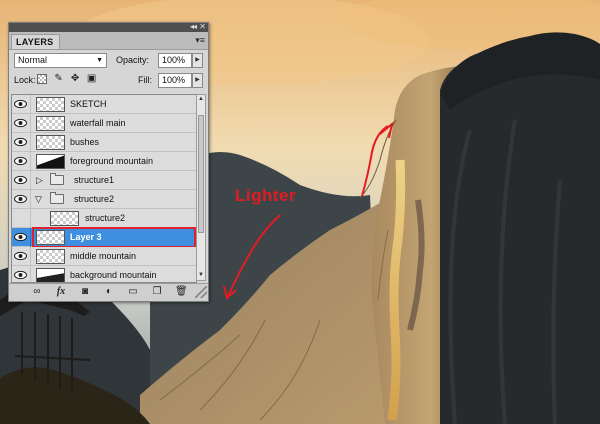 Image resolution: width=600 pixels, height=424 pixels. What do you see at coordinates (266, 195) in the screenshot?
I see `lighter-annotation: Lighter` at bounding box center [266, 195].